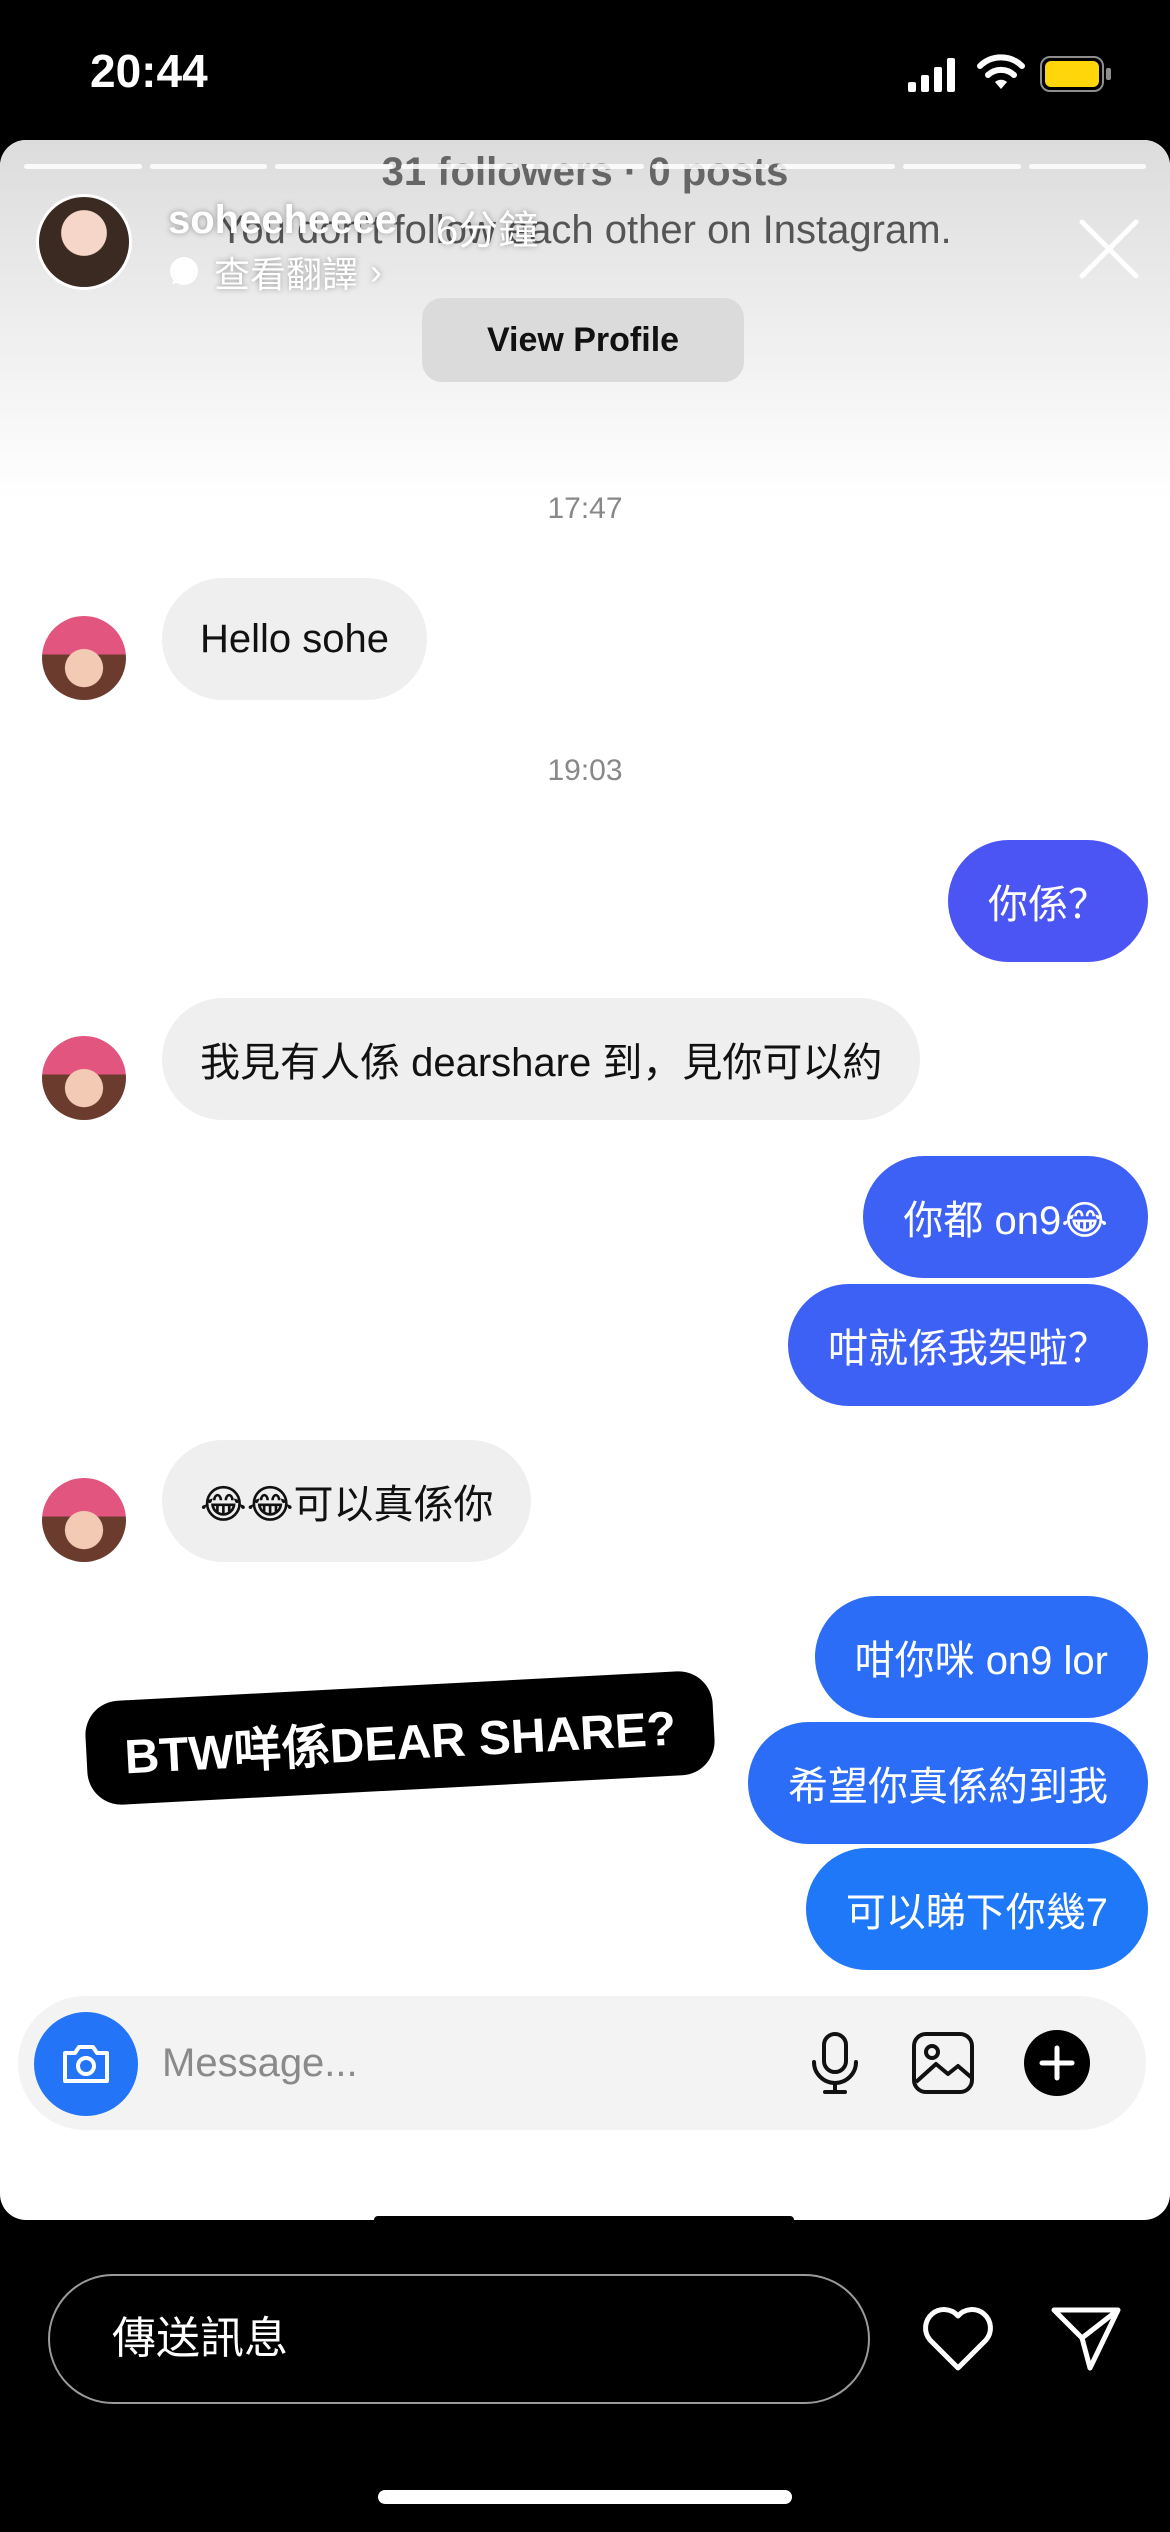  I want to click on outgoing-message: 你係？, so click(1048, 901).